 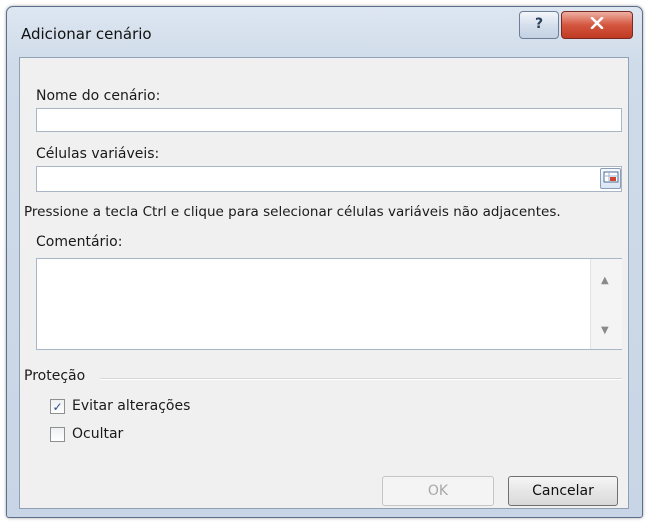 I want to click on changing-cells-label: Células variáveis:, so click(x=98, y=154).